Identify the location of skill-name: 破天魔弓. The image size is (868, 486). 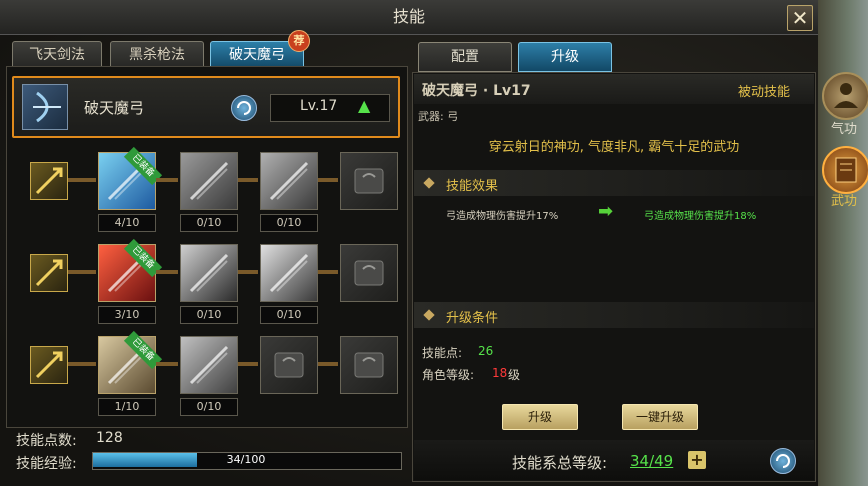
(114, 108).